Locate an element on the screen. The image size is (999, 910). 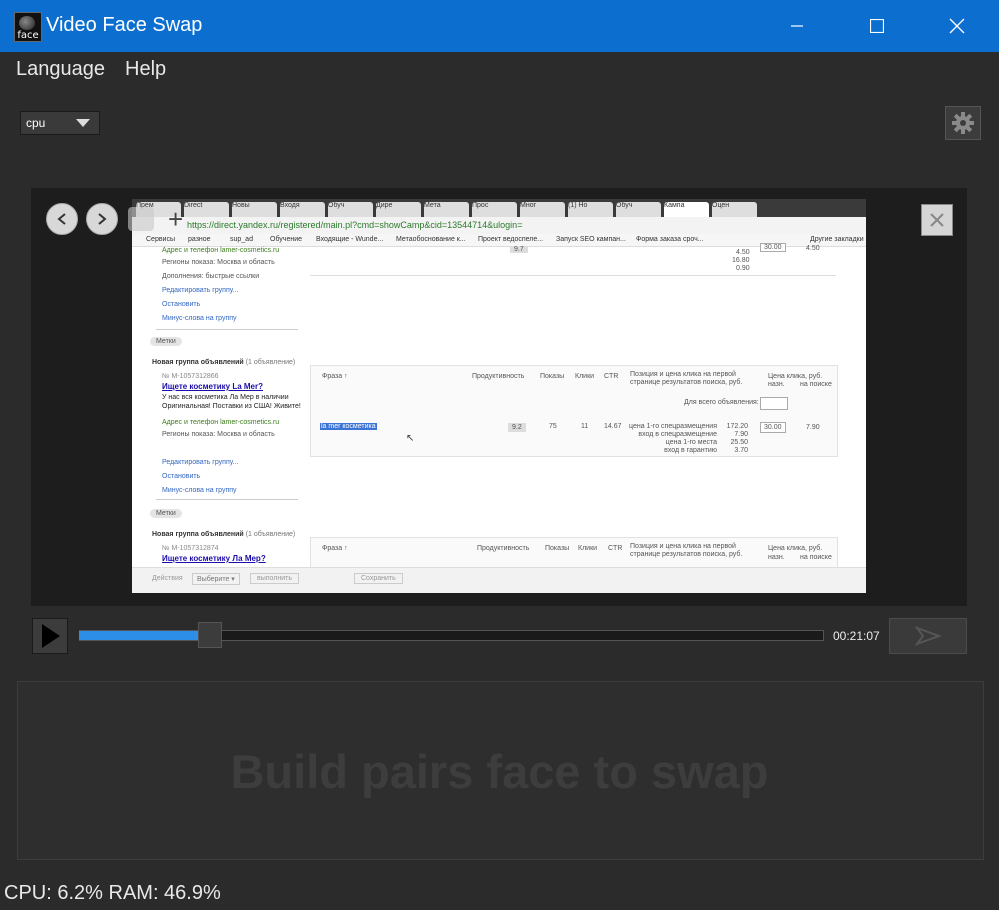
price-value: 0.90 is located at coordinates (743, 268).